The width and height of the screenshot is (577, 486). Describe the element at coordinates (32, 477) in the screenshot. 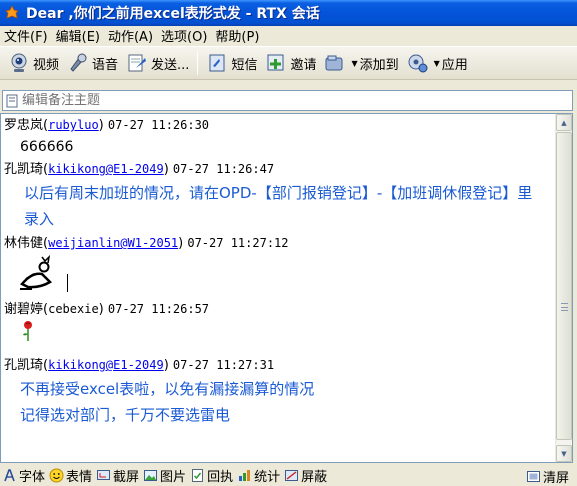

I see `font-label: 字体` at that location.